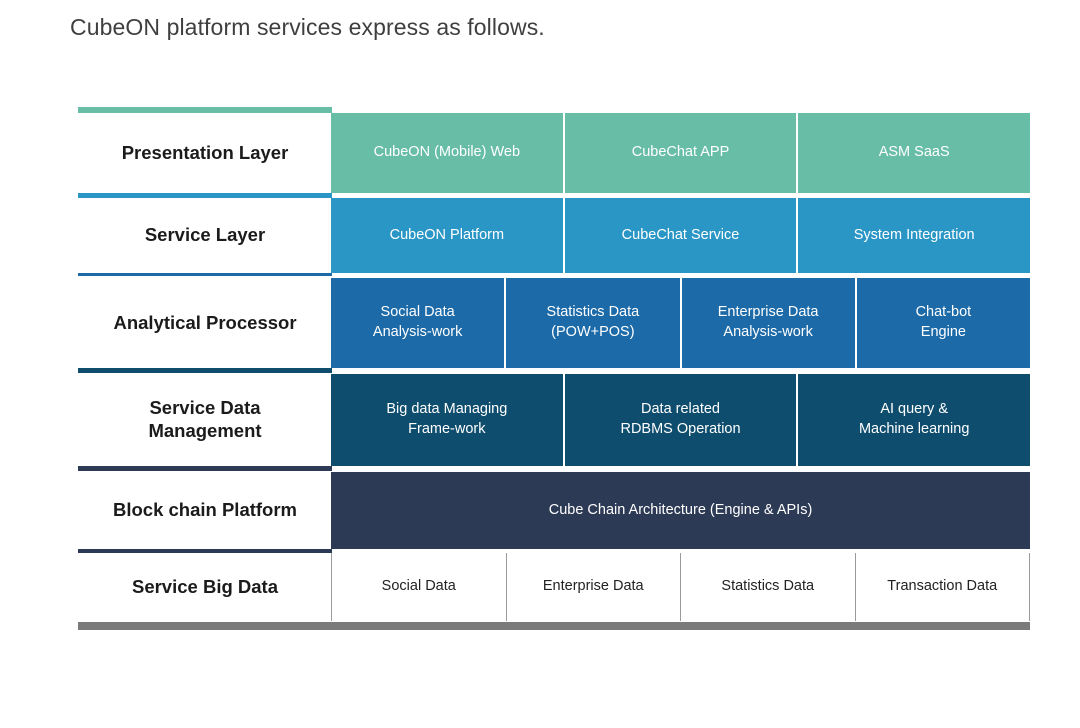  I want to click on layer-label-text: Presentation Layer, so click(205, 152).